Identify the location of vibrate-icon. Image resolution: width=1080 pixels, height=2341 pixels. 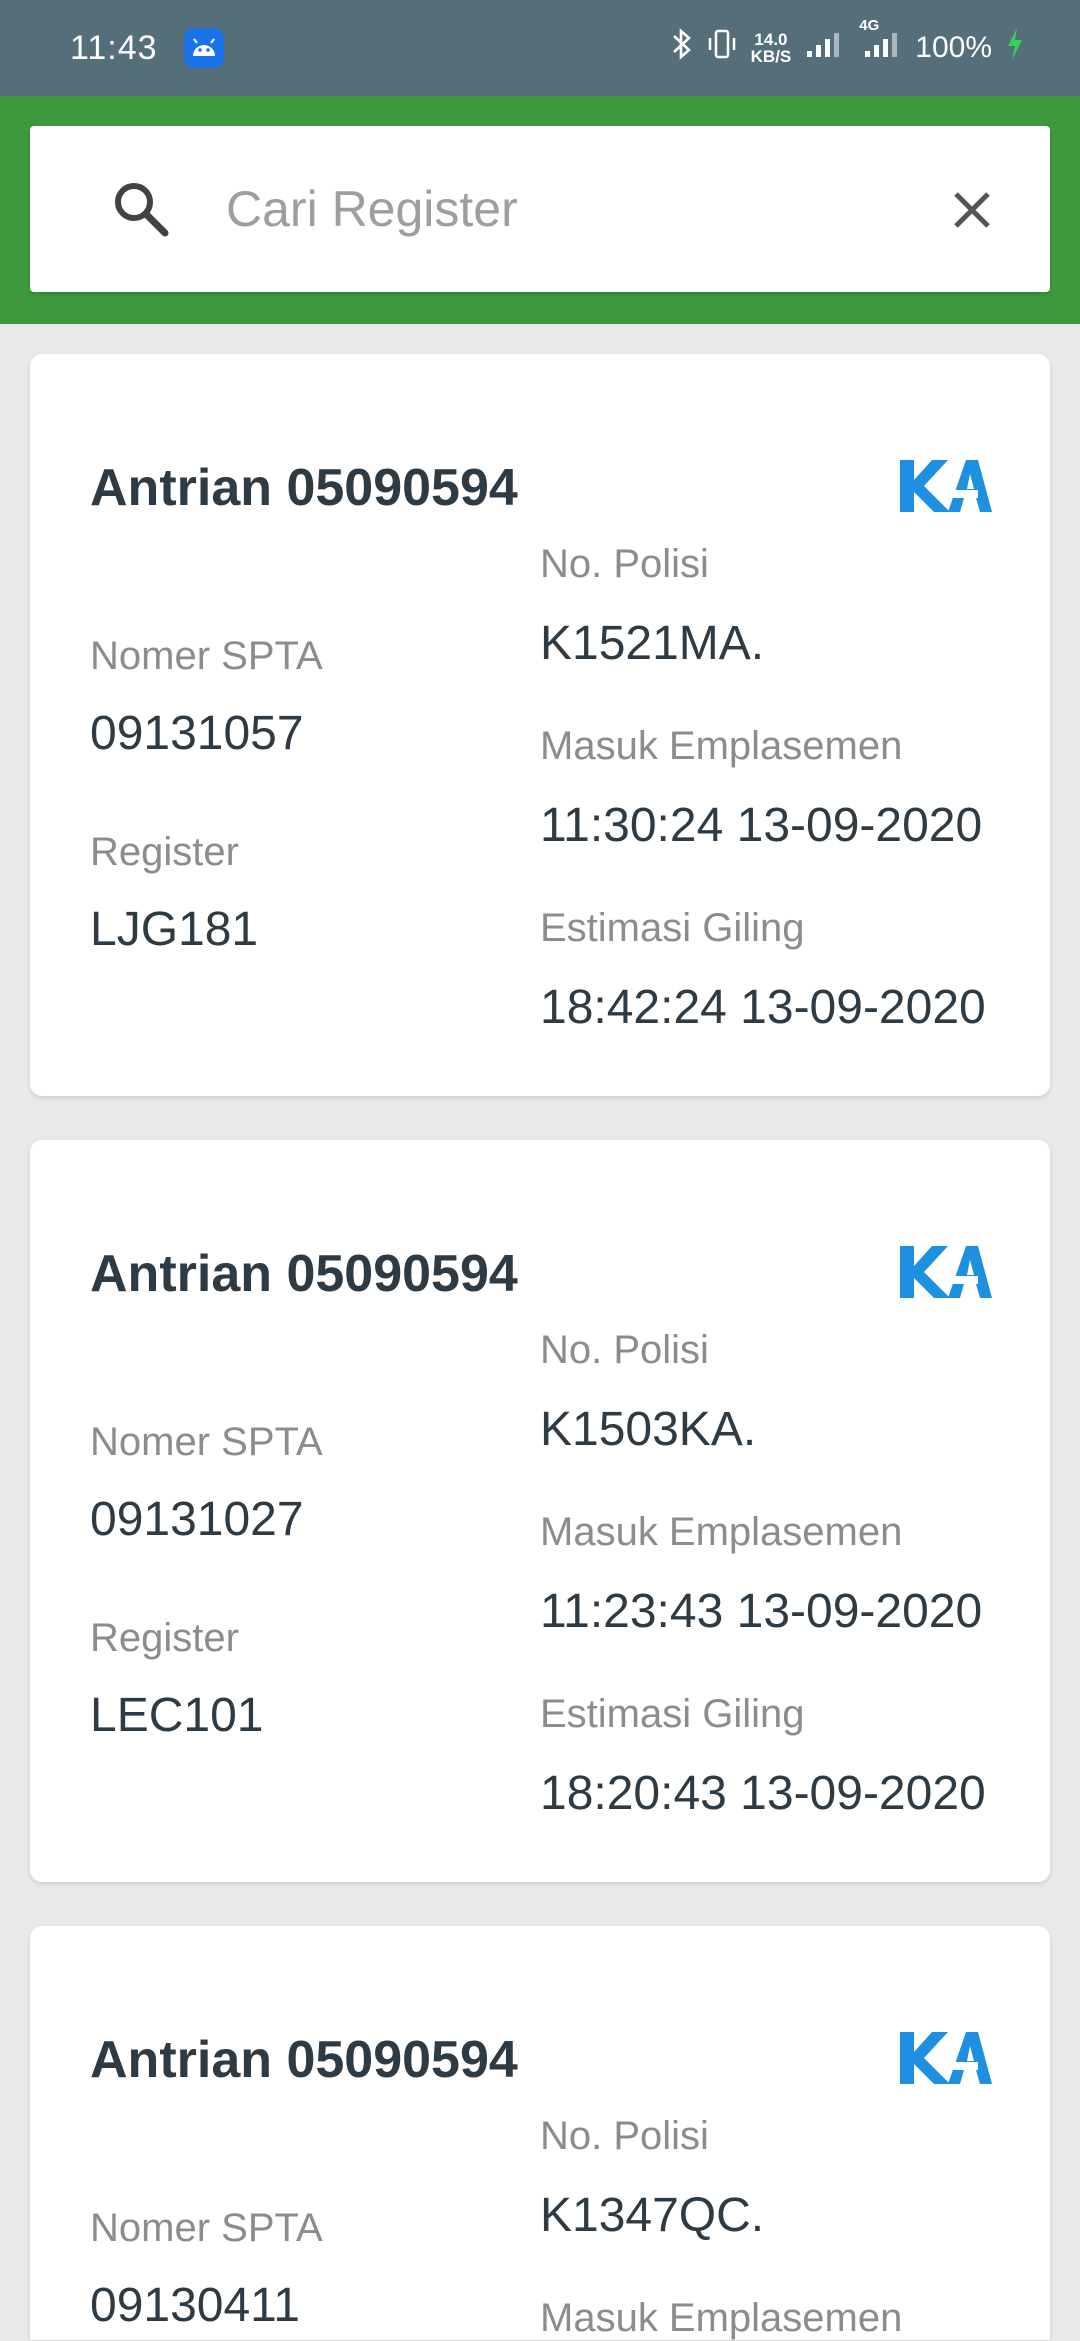
(722, 48).